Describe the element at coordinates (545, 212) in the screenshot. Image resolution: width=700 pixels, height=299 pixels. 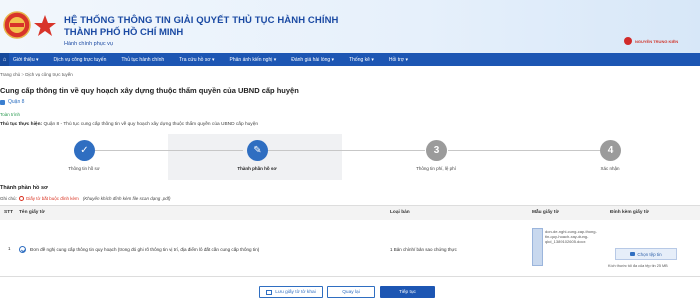
I see `col-template: Mẫu giấy tờ` at that location.